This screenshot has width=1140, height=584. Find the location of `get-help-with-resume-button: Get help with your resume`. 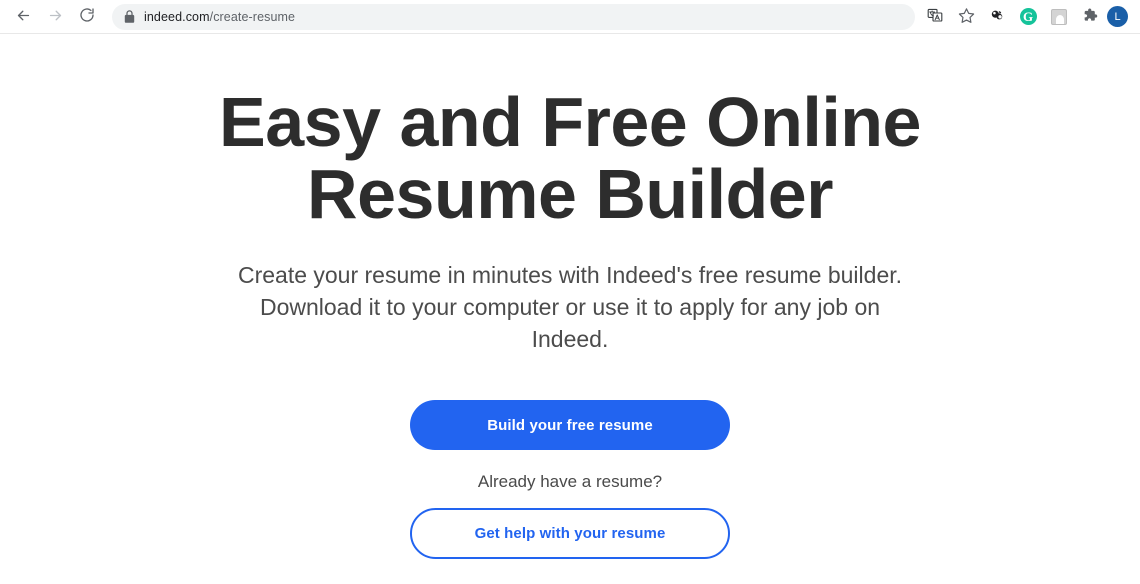

get-help-with-resume-button: Get help with your resume is located at coordinates (570, 534).